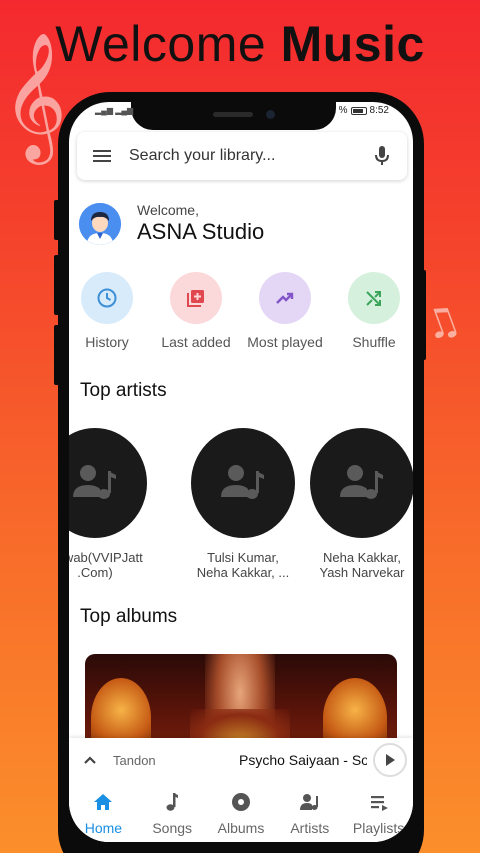  I want to click on quick-action-history: History, so click(110, 311).